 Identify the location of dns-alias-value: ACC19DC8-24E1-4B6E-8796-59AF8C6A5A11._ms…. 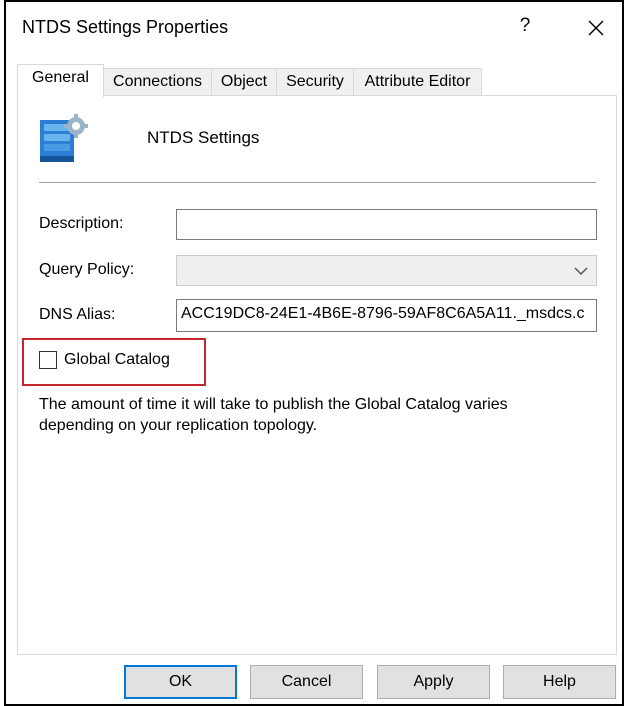
(383, 313).